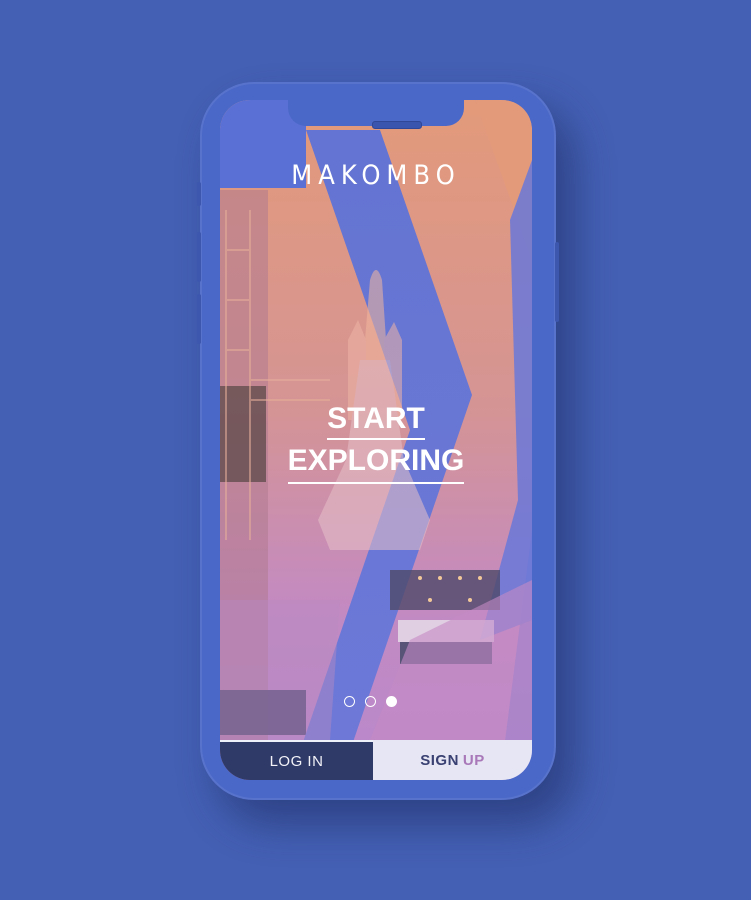  I want to click on auth-buttons: LOG IN SIGN UP, so click(376, 760).